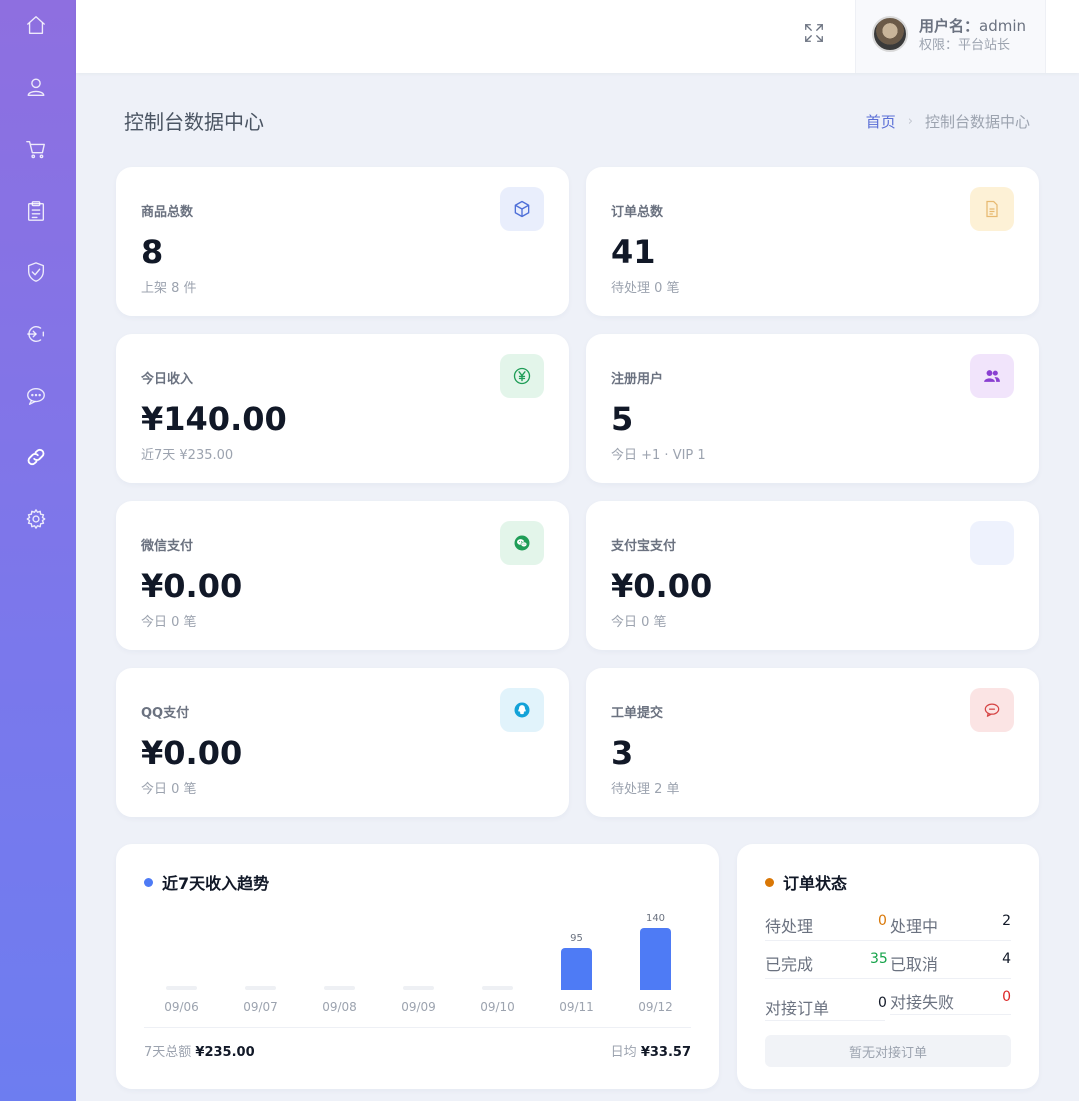 The height and width of the screenshot is (1101, 1079). I want to click on sidebar-item-shop, so click(36, 149).